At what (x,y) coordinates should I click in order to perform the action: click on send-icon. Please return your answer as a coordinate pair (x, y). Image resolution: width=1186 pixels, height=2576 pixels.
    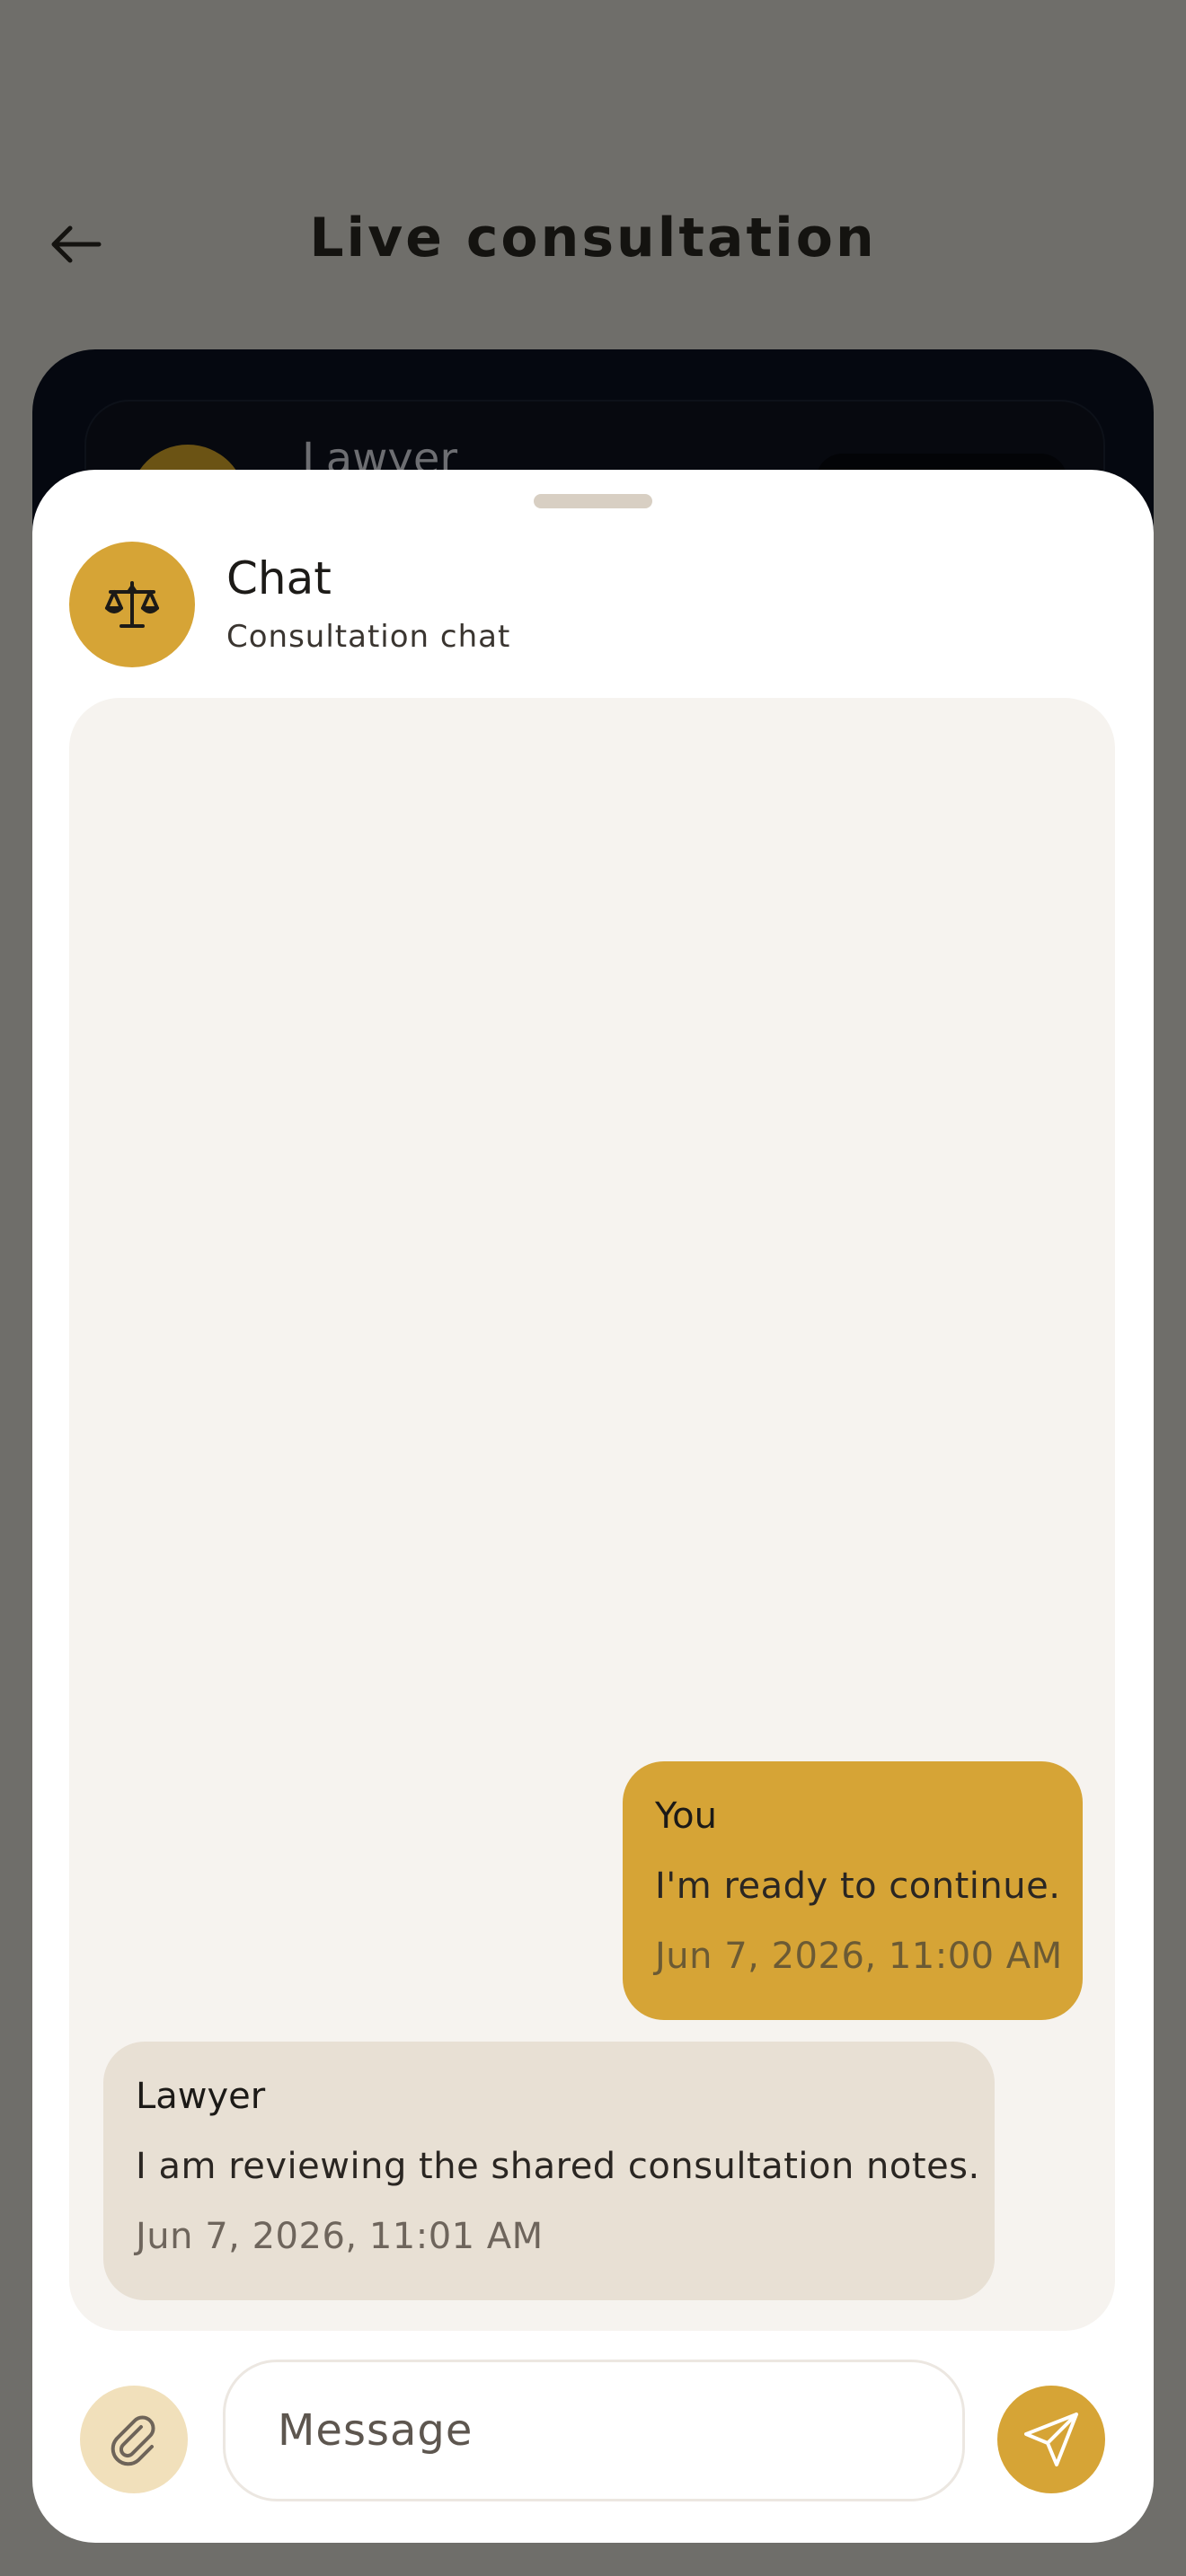
    Looking at the image, I should click on (1051, 2439).